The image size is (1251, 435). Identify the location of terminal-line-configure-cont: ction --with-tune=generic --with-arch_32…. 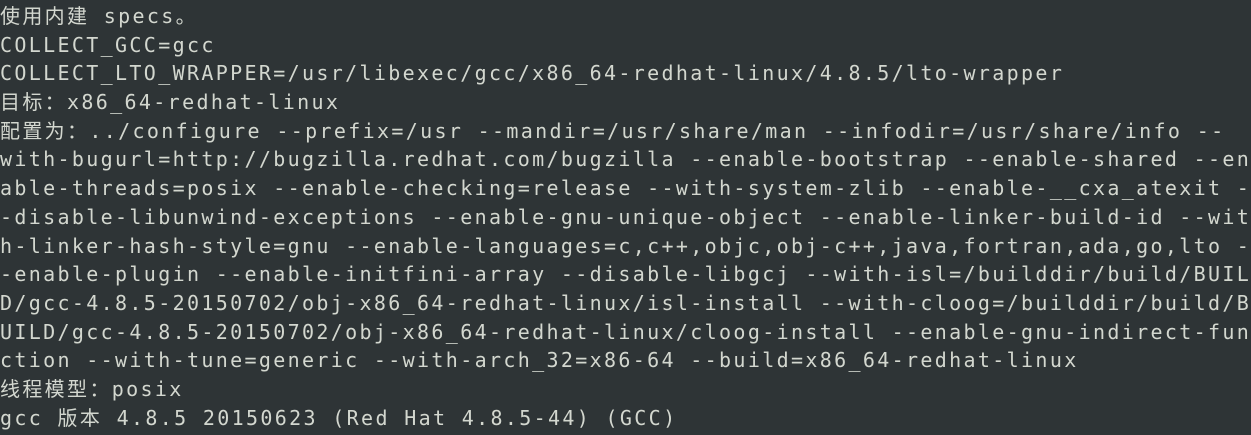
(539, 360).